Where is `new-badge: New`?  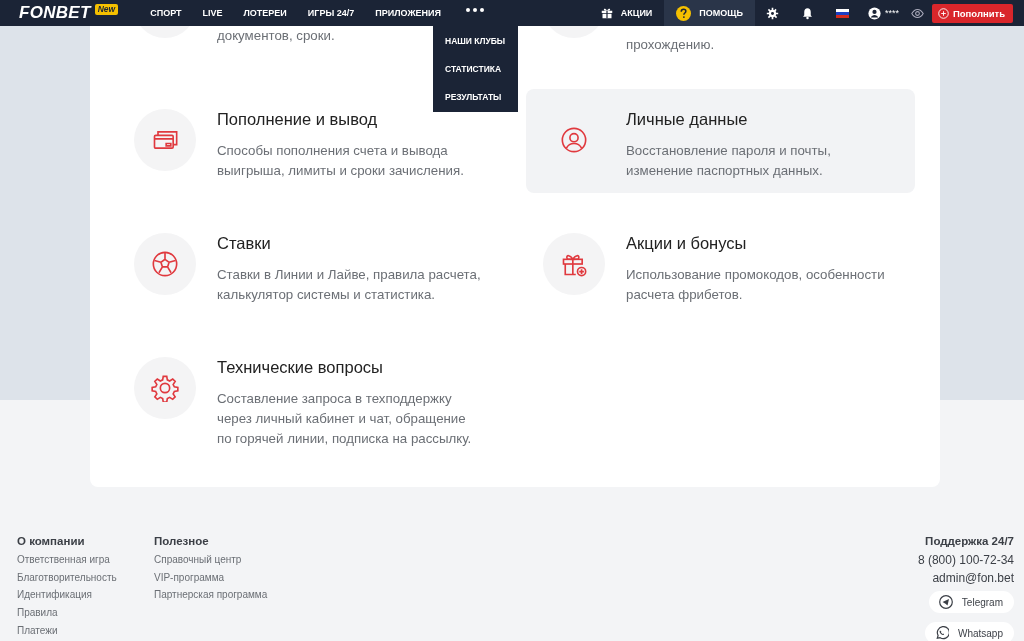
new-badge: New is located at coordinates (106, 9).